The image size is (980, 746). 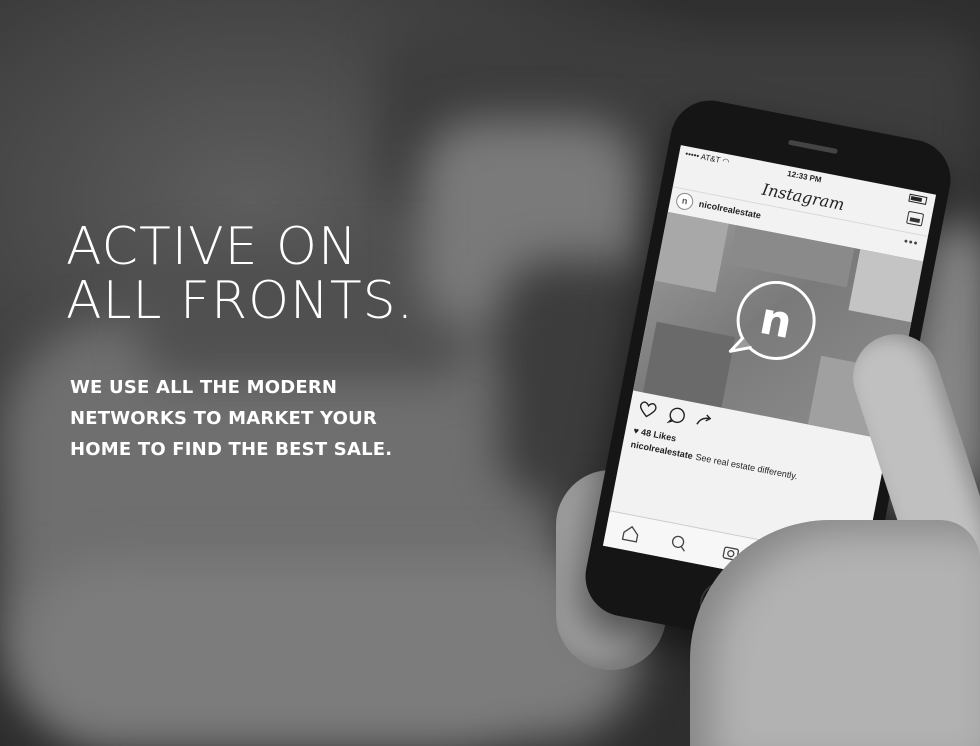 I want to click on more-icon: •••, so click(x=911, y=243).